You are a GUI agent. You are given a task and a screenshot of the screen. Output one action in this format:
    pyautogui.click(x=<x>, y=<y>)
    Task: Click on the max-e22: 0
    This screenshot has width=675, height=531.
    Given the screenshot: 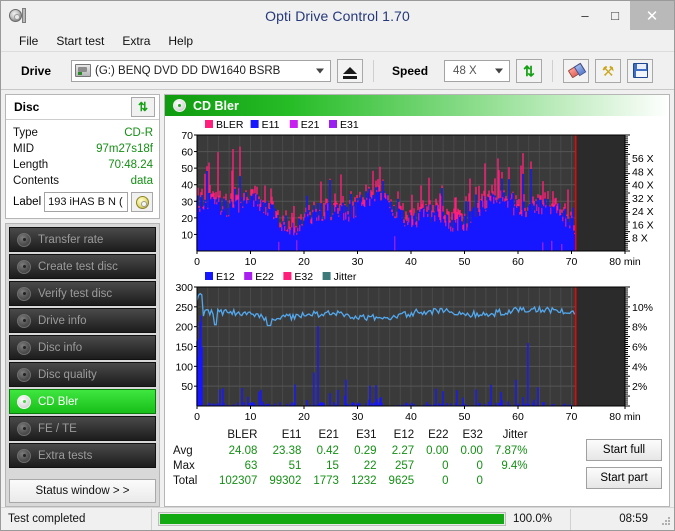 What is the action you would take?
    pyautogui.click(x=445, y=465)
    